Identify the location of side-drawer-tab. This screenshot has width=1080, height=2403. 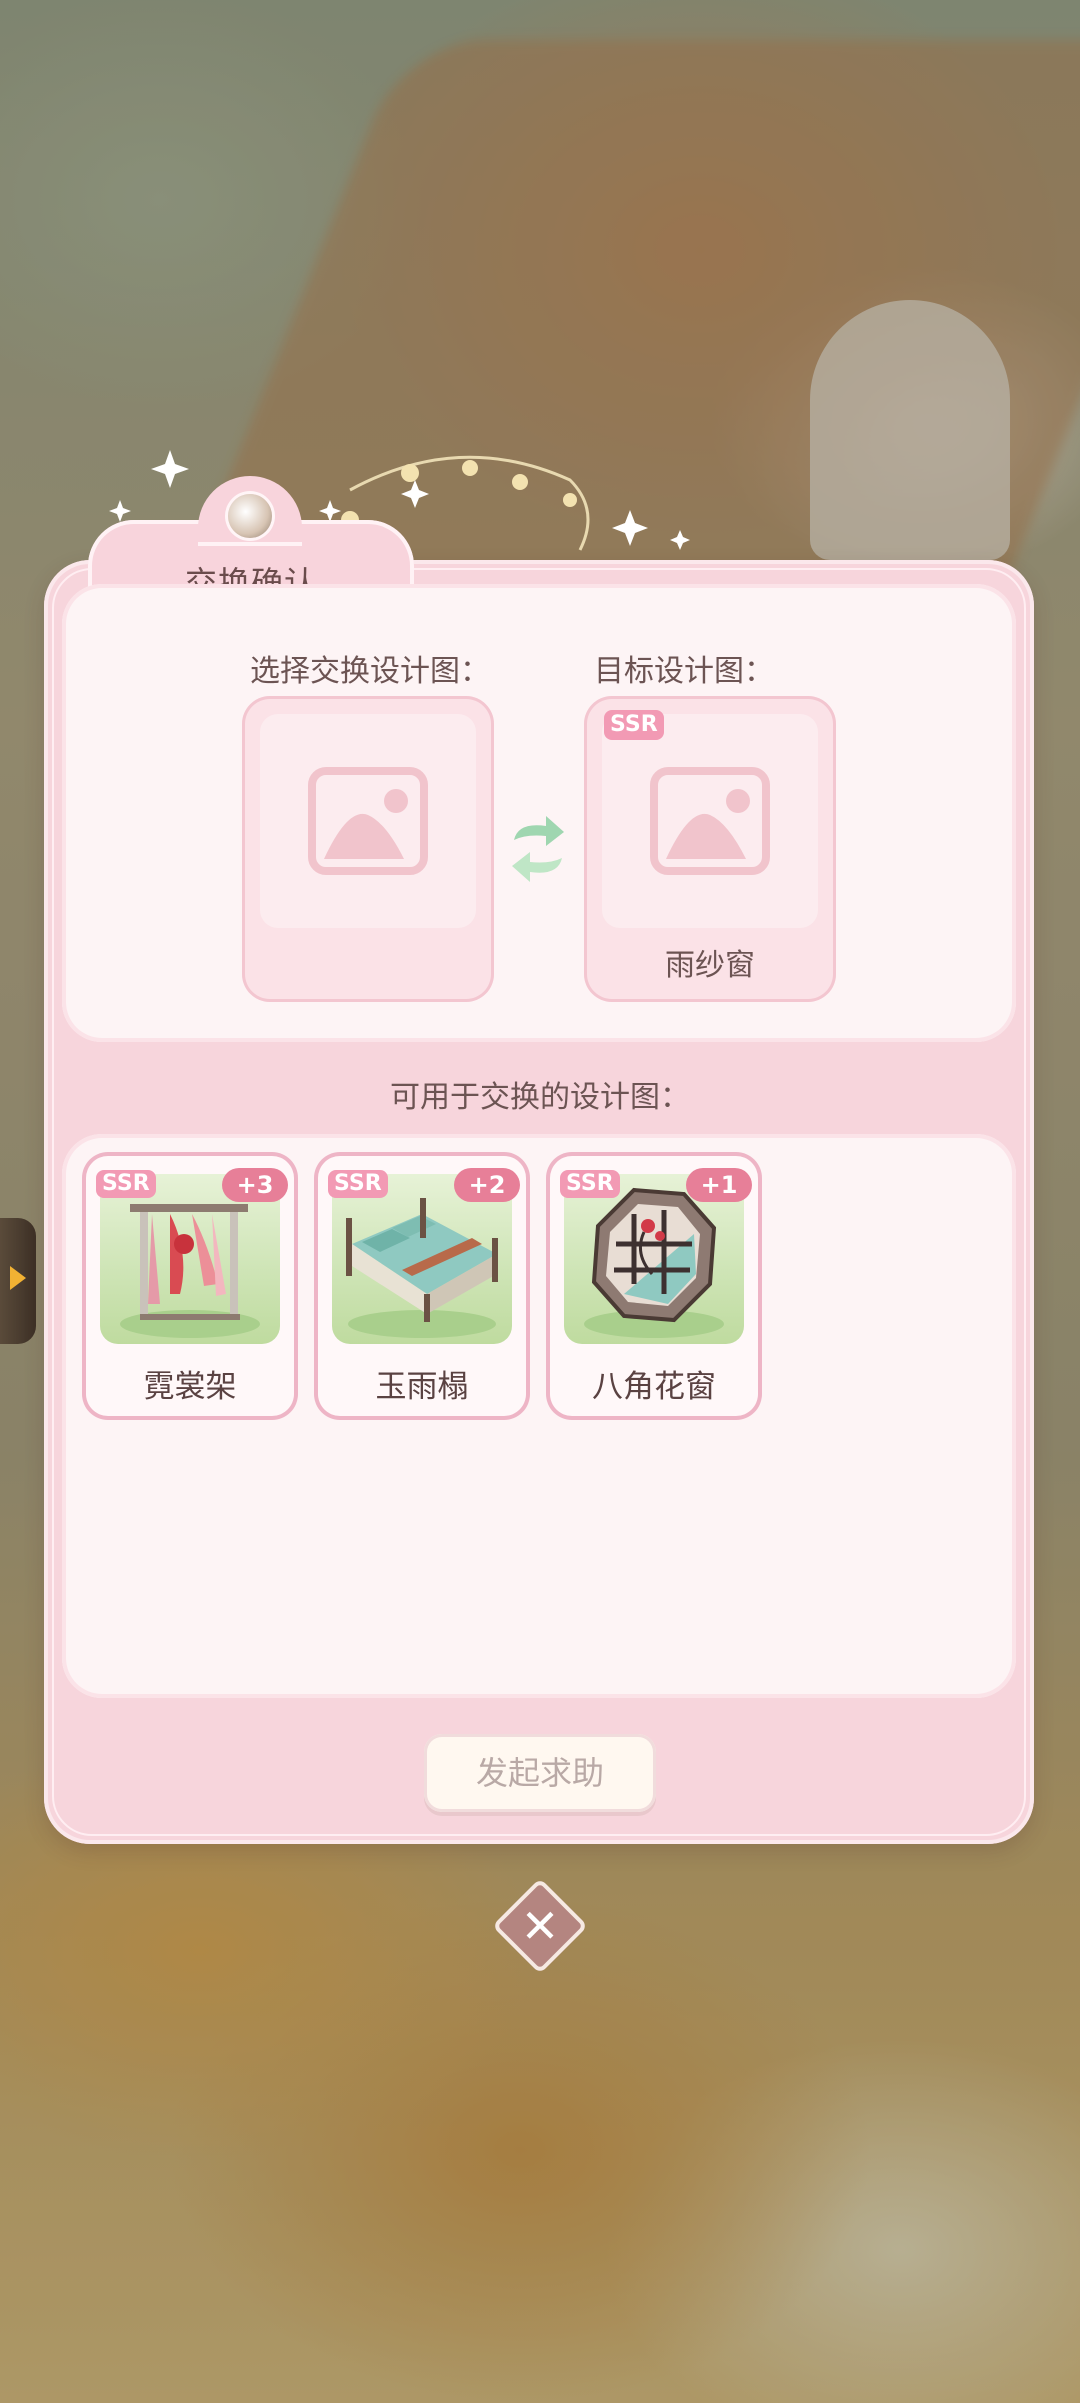
(18, 1281).